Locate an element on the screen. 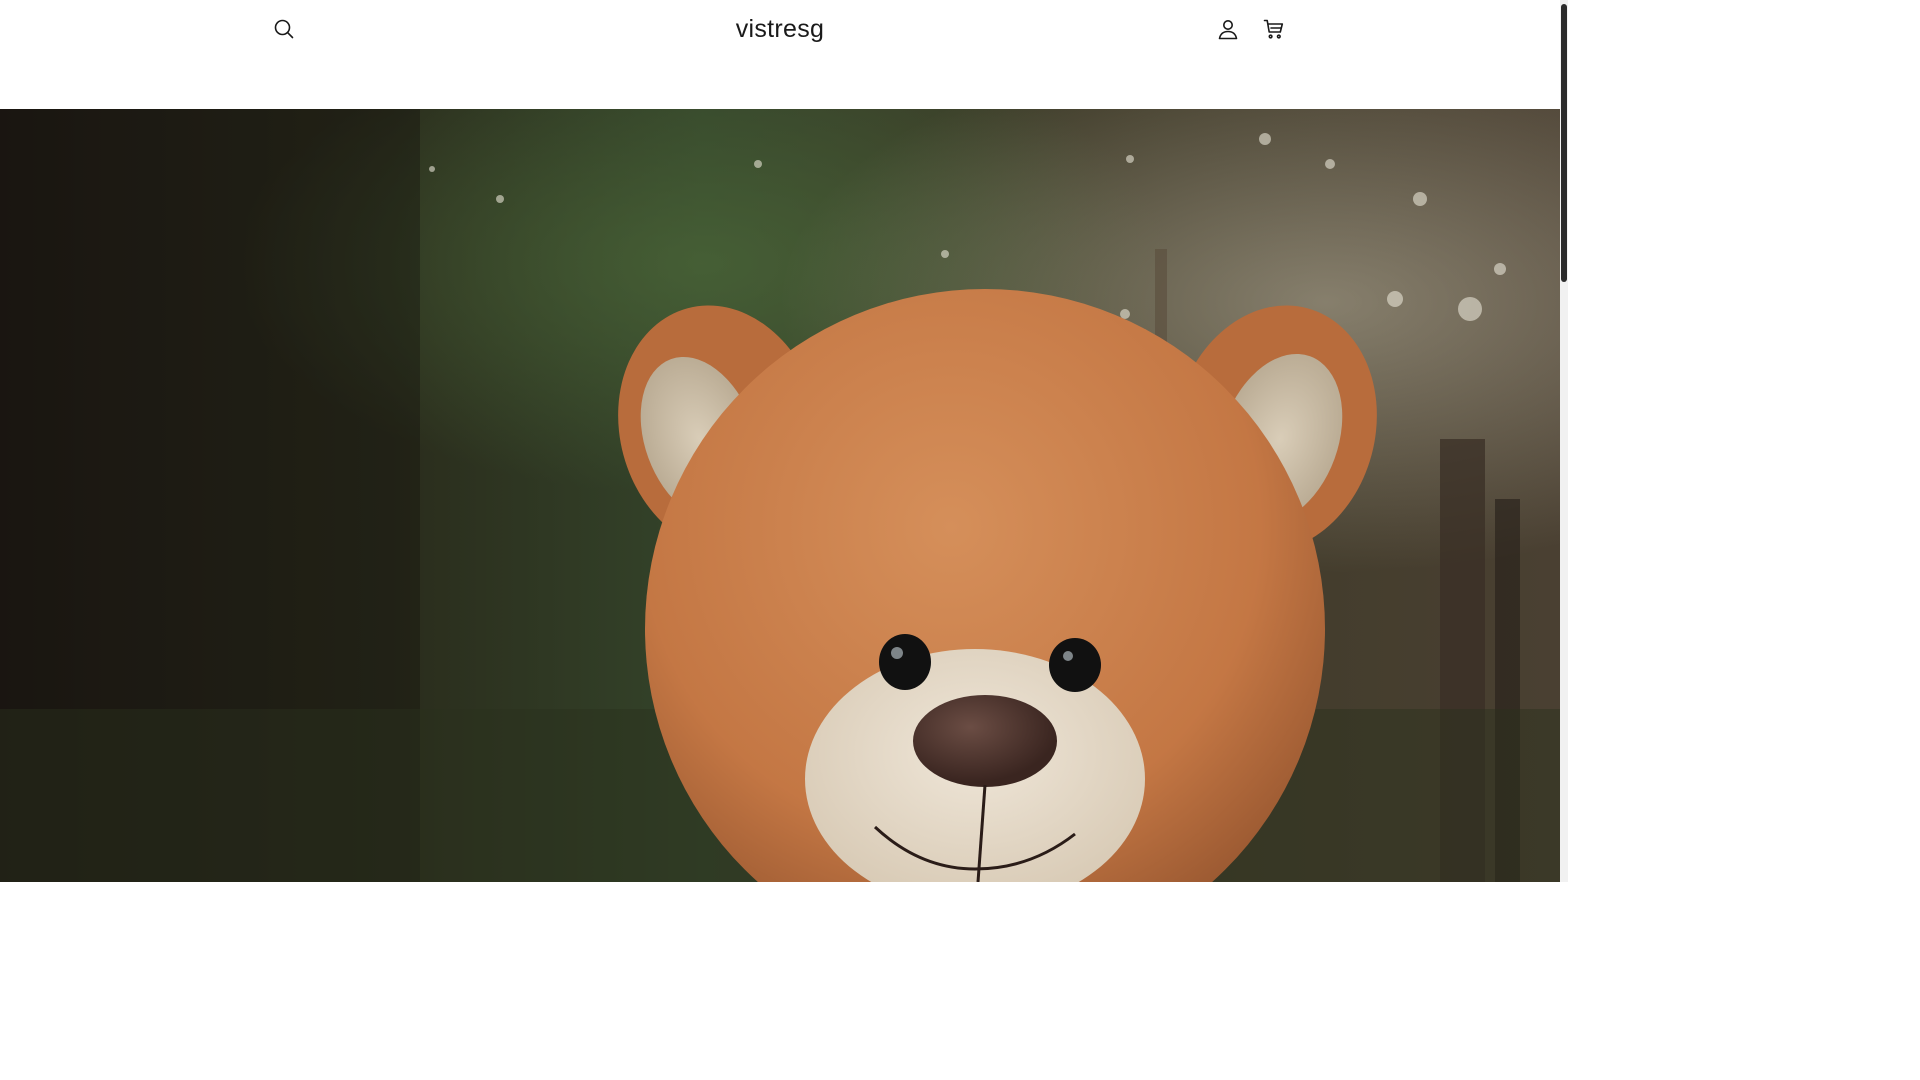  scrollbar-thumb is located at coordinates (1564, 143).